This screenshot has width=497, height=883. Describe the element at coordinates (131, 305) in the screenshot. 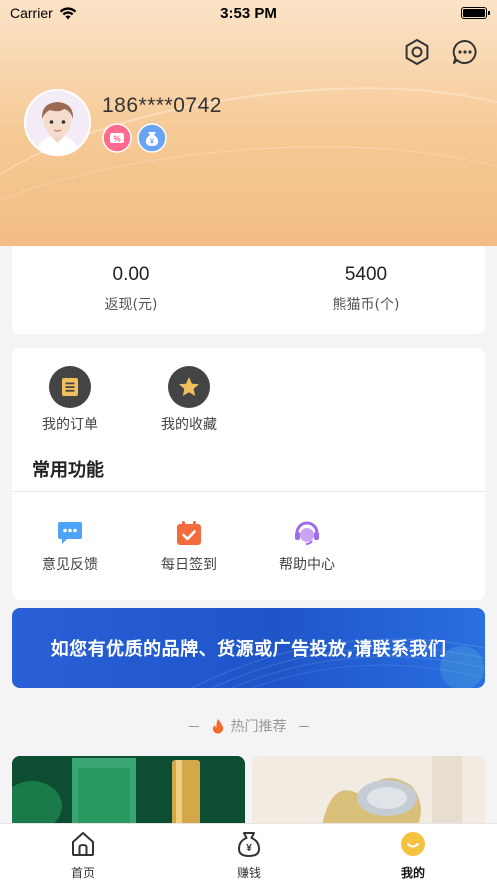

I see `cashback-label: 返现(元)` at that location.